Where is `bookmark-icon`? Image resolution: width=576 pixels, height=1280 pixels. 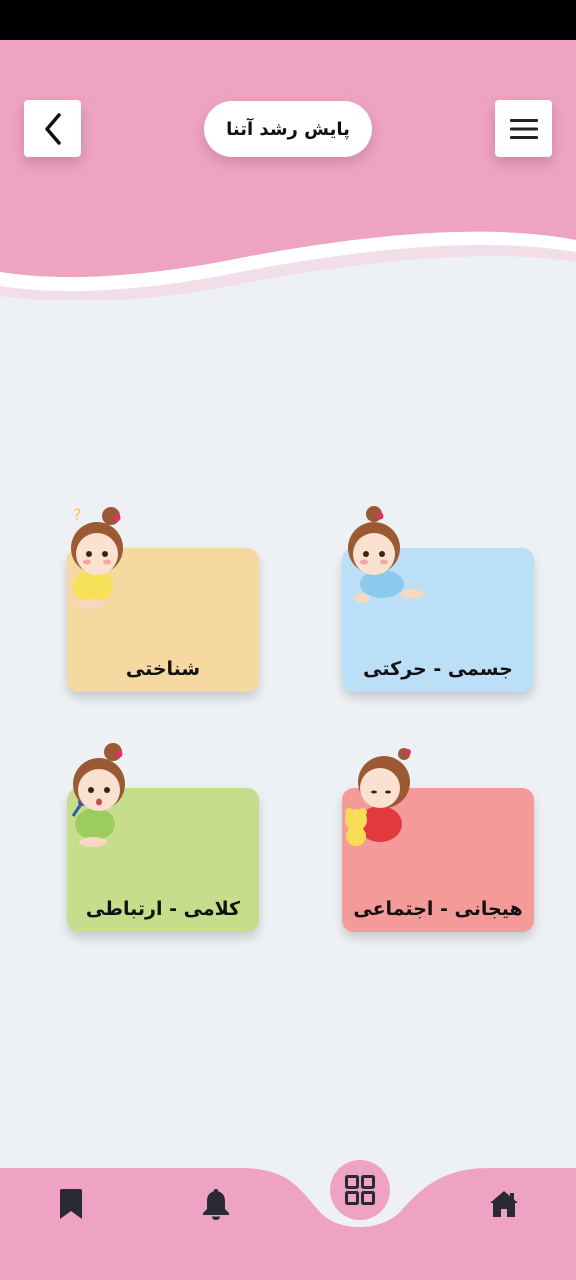
bookmark-icon is located at coordinates (71, 1204).